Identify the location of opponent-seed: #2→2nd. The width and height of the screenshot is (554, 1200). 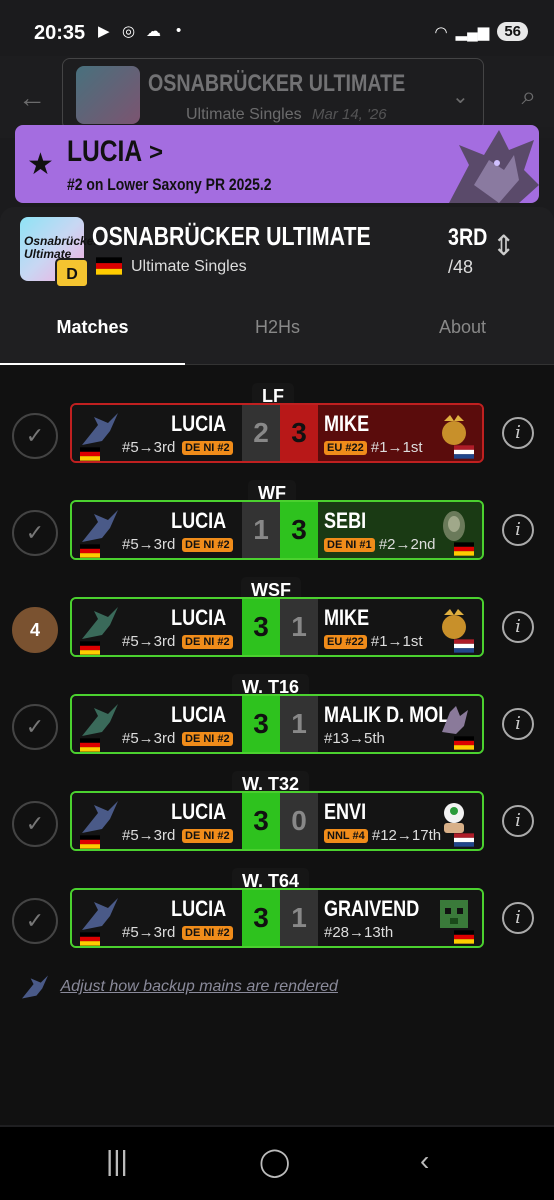
(407, 544).